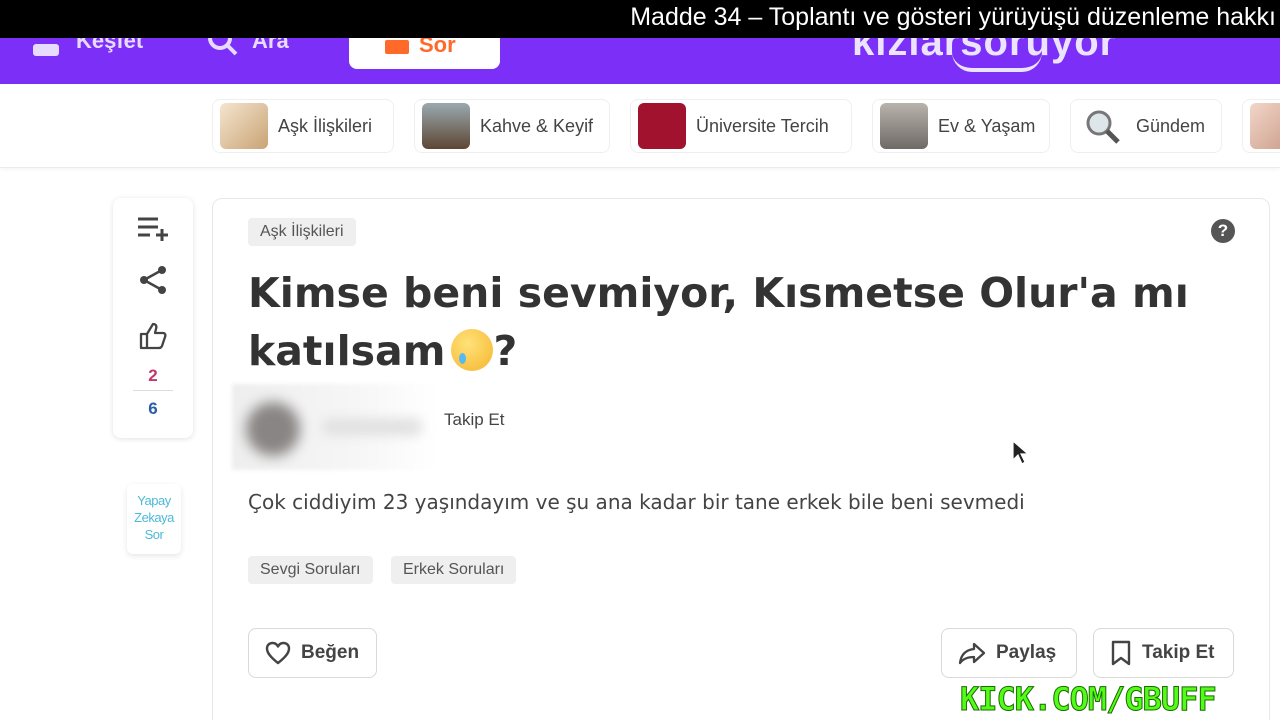  Describe the element at coordinates (1102, 126) in the screenshot. I see `magnifier-icon` at that location.